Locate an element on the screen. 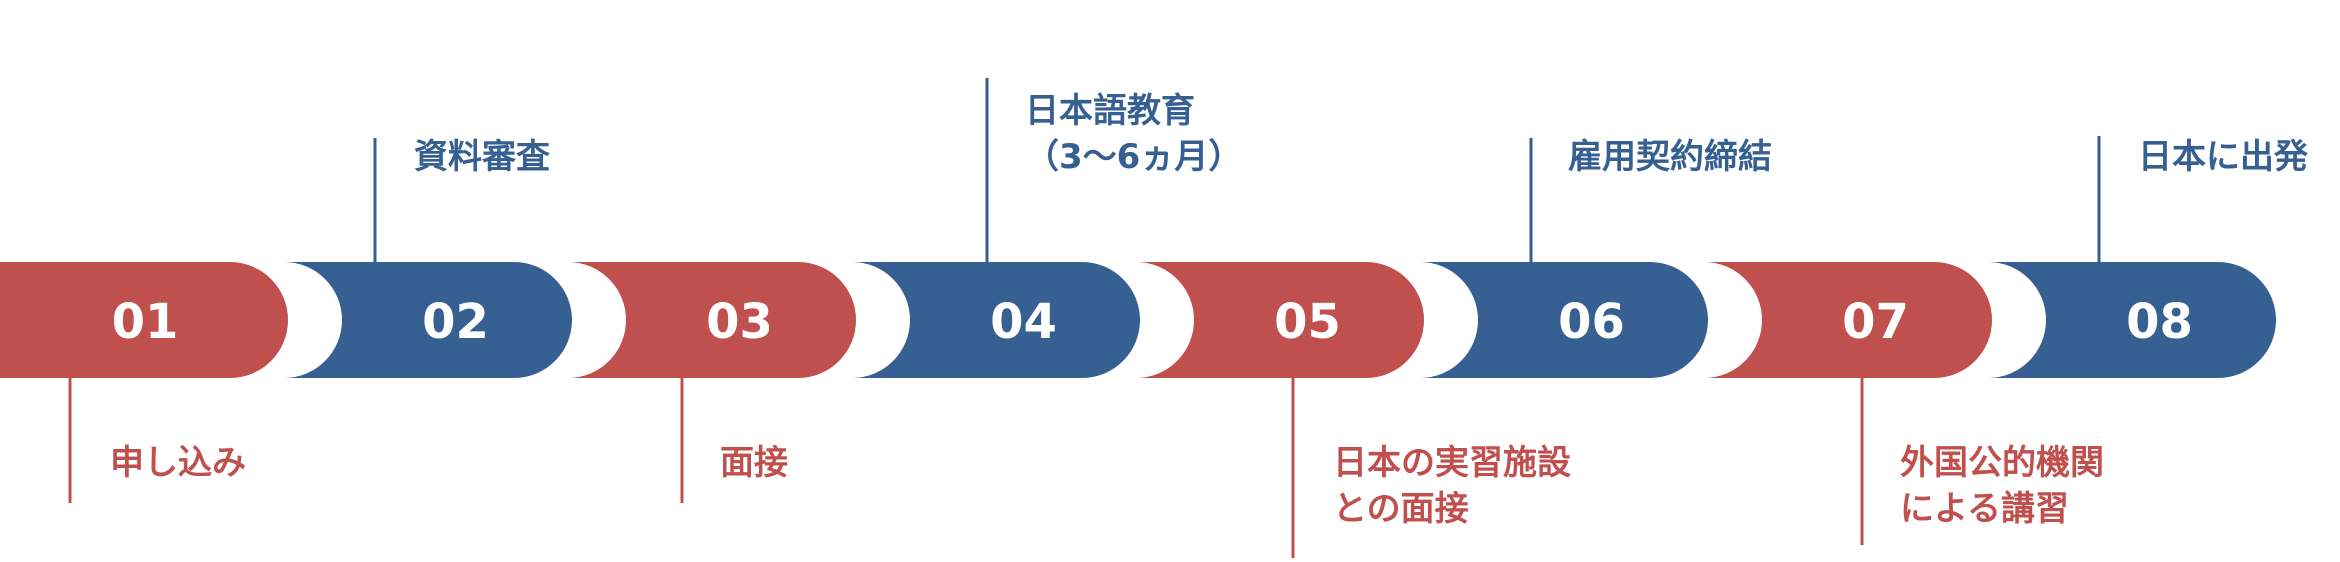 Image resolution: width=2340 pixels, height=562 pixels. step-number-02: 02 is located at coordinates (455, 322).